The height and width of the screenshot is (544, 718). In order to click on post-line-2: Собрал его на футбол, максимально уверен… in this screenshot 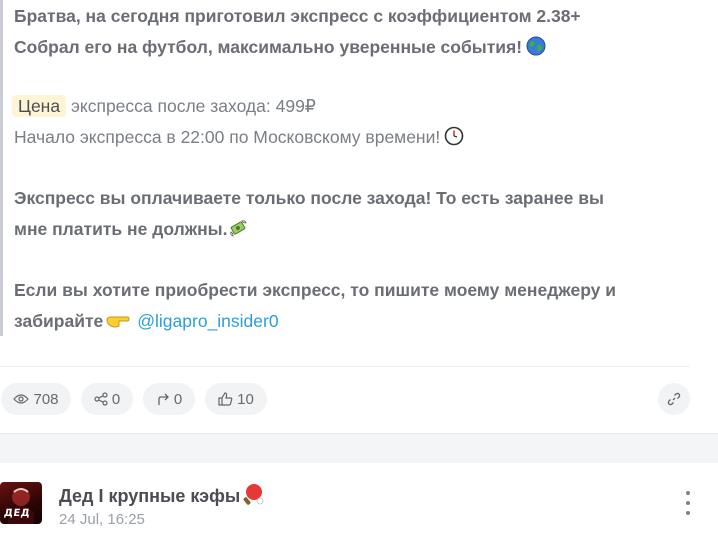, I will do `click(280, 47)`.